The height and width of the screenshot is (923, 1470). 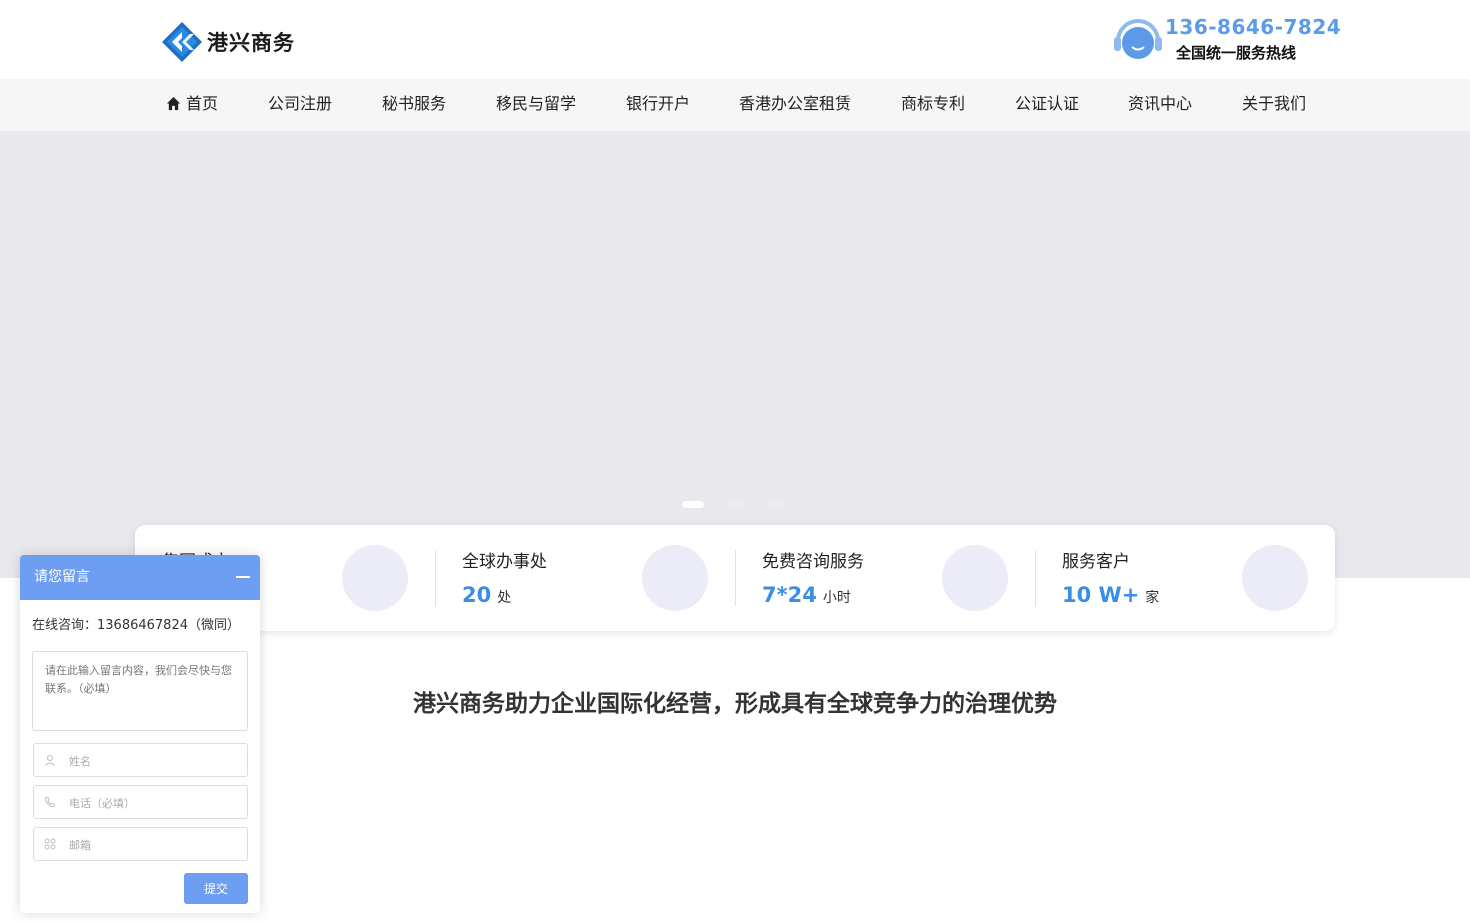 What do you see at coordinates (1236, 53) in the screenshot?
I see `hotline-caption: 全国统一服务热线` at bounding box center [1236, 53].